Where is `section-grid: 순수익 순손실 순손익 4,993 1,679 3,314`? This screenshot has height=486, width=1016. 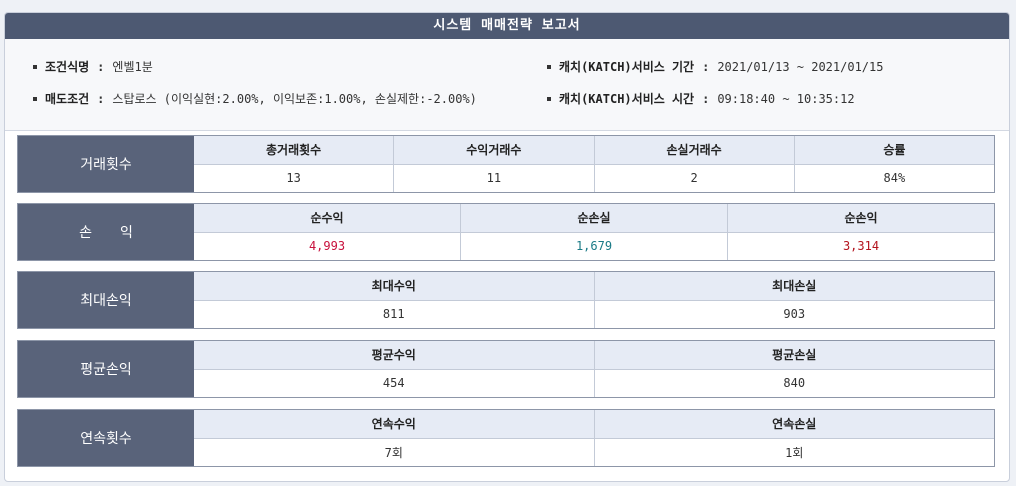 section-grid: 순수익 순손실 순손익 4,993 1,679 3,314 is located at coordinates (594, 232).